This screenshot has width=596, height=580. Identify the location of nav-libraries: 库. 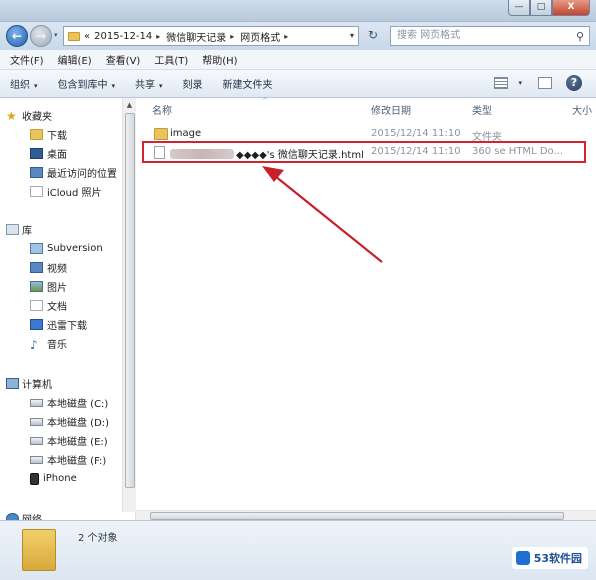
(61, 229).